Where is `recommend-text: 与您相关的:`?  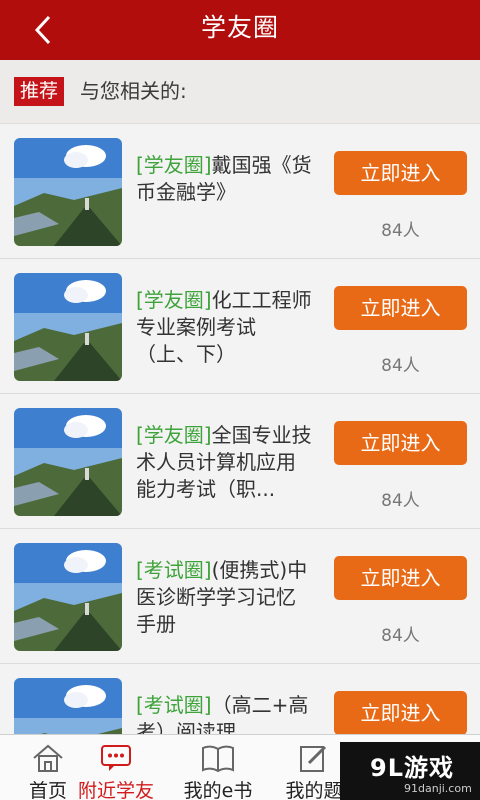 recommend-text: 与您相关的: is located at coordinates (133, 91).